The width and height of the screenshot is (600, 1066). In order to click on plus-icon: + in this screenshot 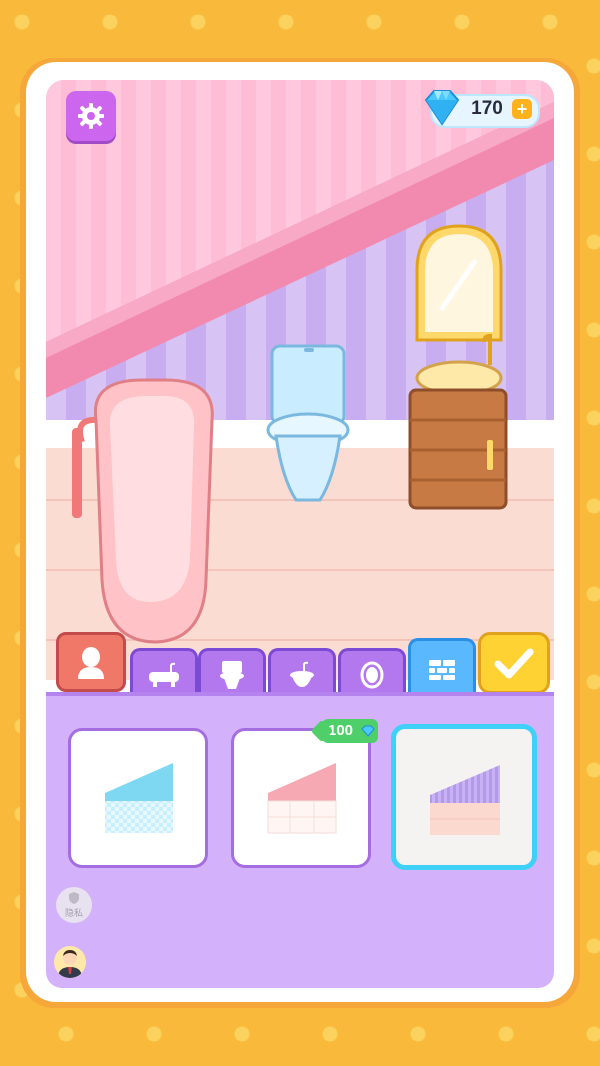, I will do `click(522, 109)`.